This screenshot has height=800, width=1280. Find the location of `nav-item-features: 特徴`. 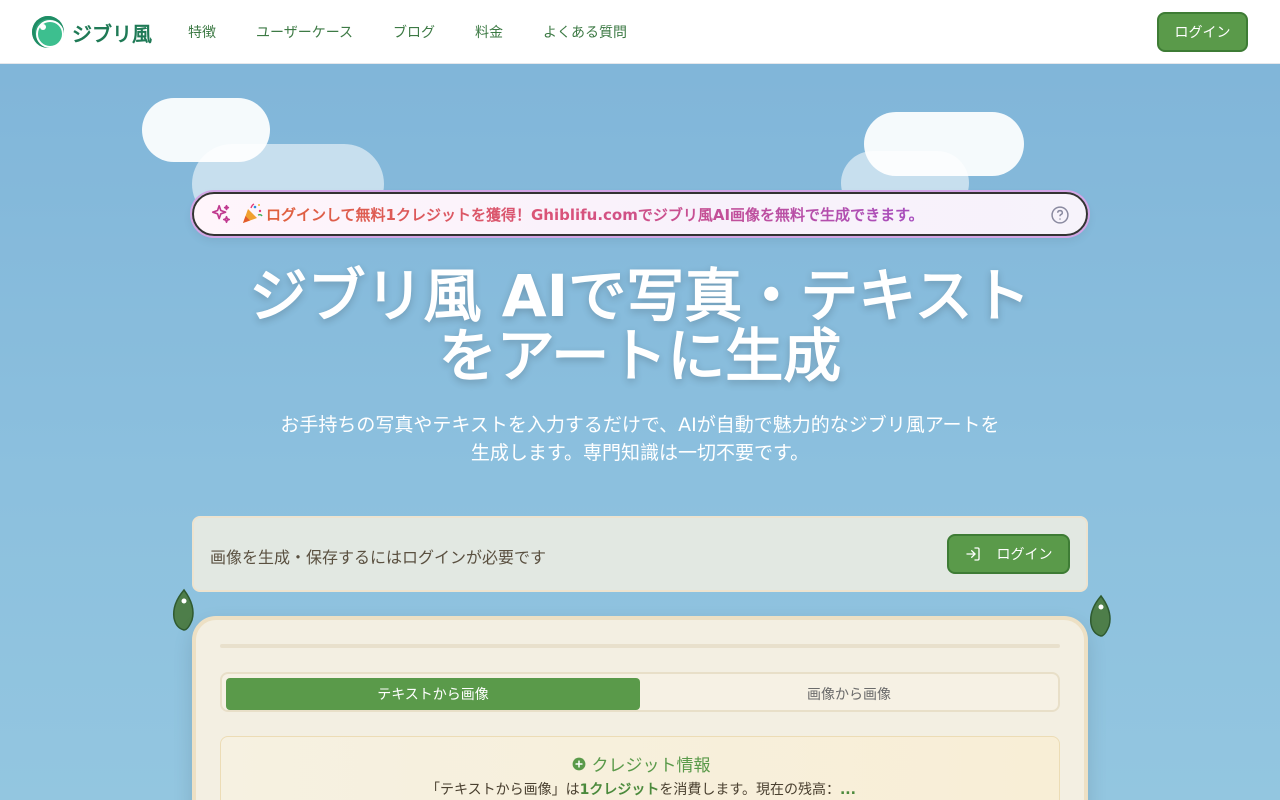

nav-item-features: 特徴 is located at coordinates (202, 32).